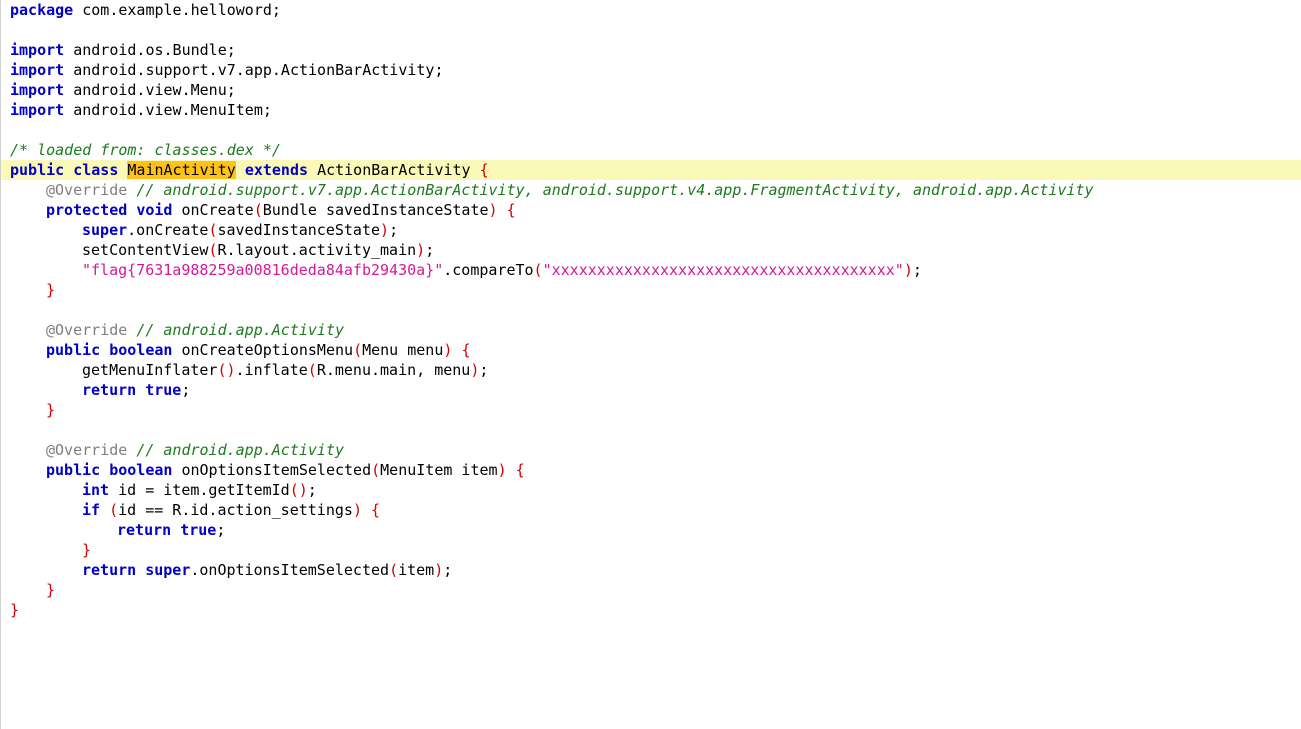 Image resolution: width=1301 pixels, height=729 pixels. What do you see at coordinates (226, 370) in the screenshot?
I see `empty-parens: ()` at bounding box center [226, 370].